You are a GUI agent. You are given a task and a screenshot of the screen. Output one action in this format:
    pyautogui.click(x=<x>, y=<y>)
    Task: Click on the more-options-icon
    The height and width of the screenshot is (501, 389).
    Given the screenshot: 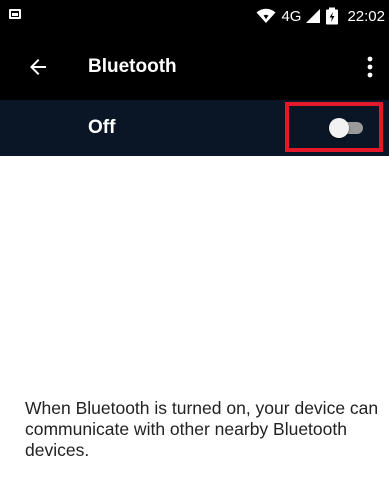 What is the action you would take?
    pyautogui.click(x=370, y=67)
    